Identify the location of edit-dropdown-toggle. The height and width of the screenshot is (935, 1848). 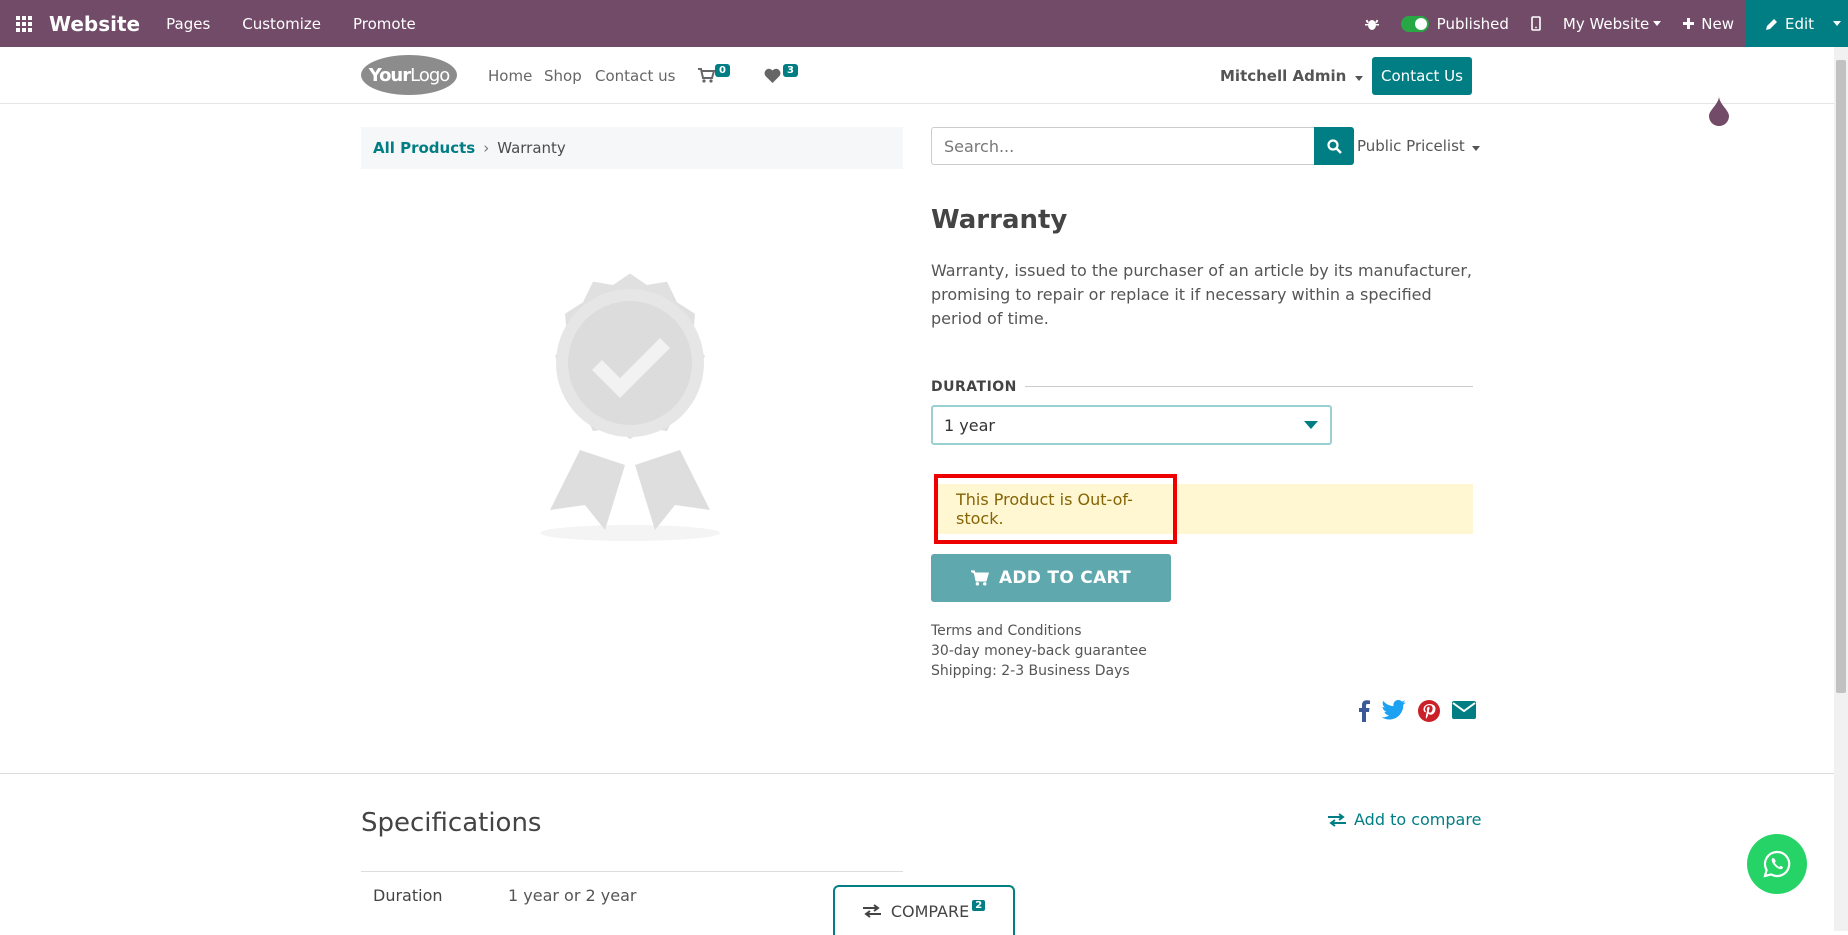
(1837, 23).